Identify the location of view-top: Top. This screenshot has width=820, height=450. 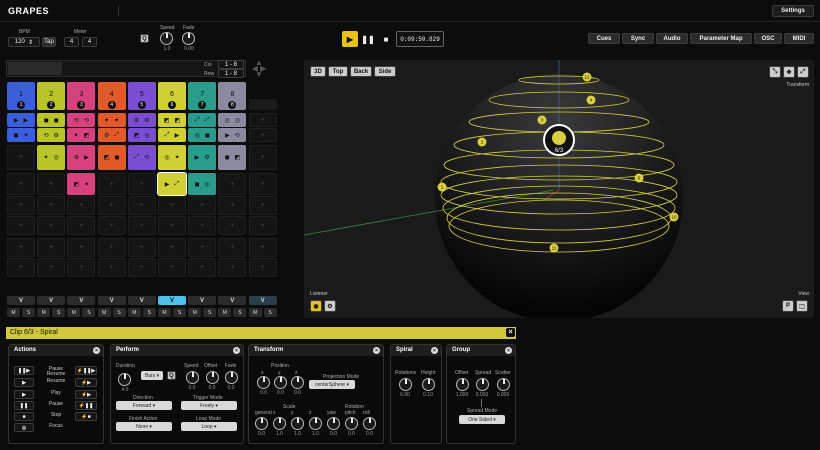
(338, 71).